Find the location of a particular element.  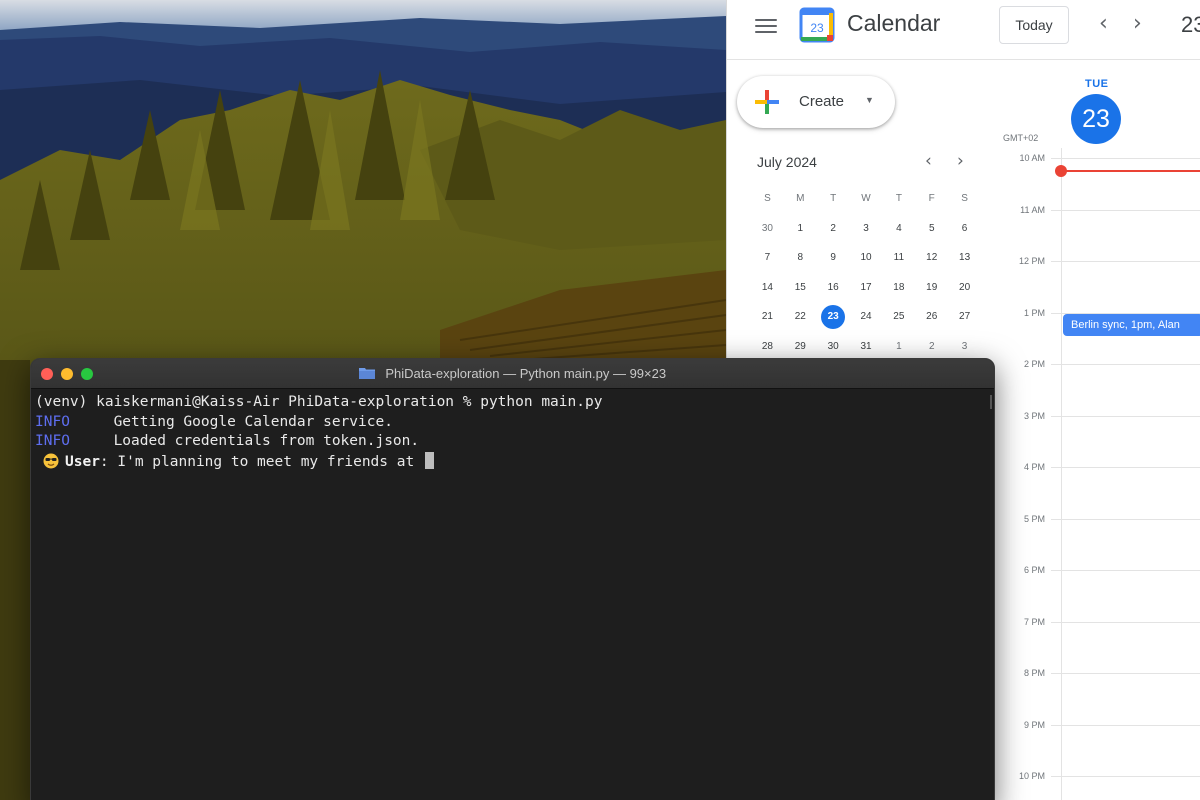

main-menu-icon is located at coordinates (766, 25).